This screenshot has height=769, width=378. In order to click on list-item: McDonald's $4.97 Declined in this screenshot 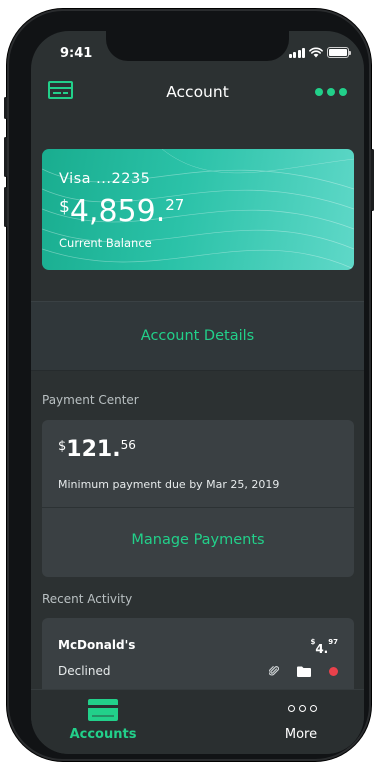, I will do `click(198, 658)`.